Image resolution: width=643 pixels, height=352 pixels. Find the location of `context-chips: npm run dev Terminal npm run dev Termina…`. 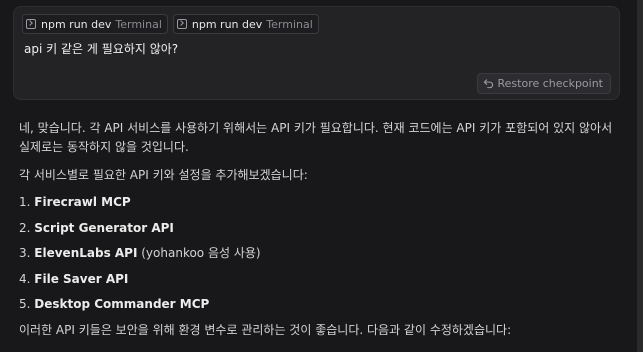

context-chips: npm run dev Terminal npm run dev Termina… is located at coordinates (170, 24).